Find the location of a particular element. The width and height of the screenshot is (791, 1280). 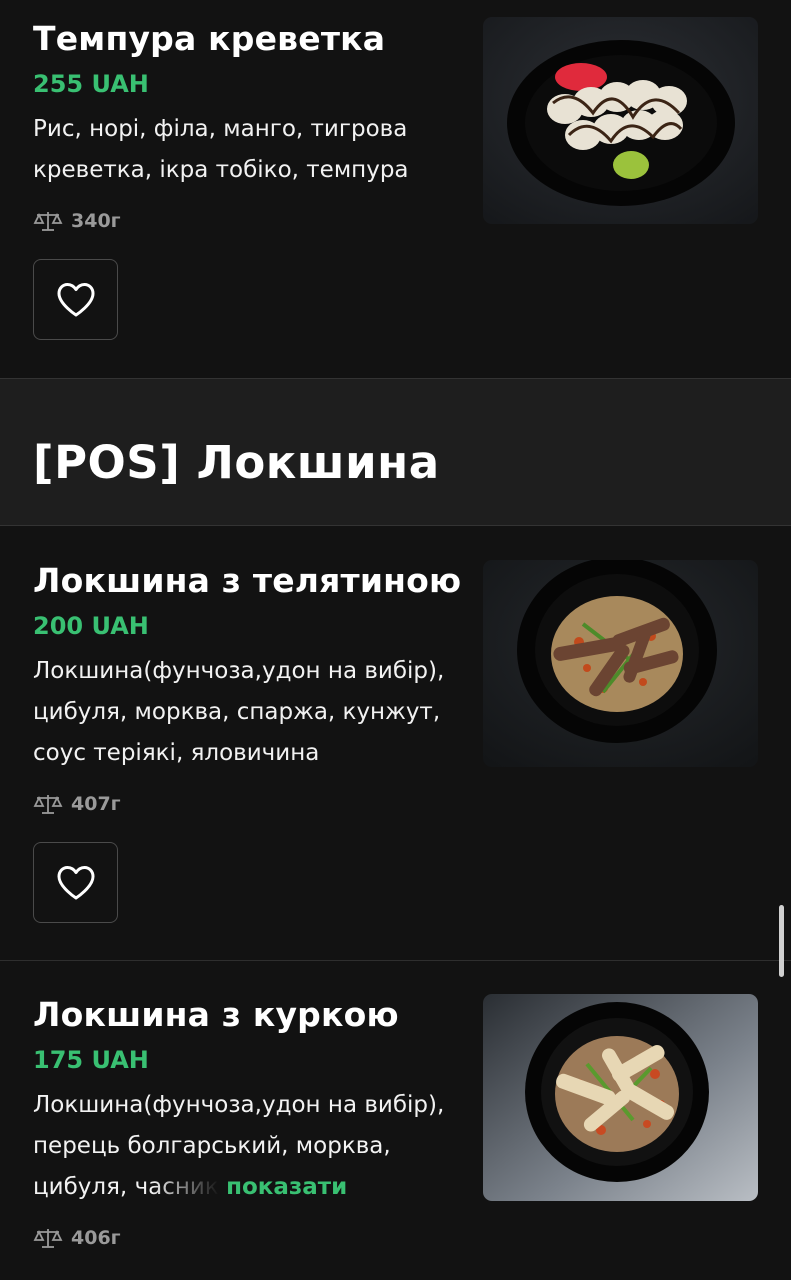

item-price: 200 UAH is located at coordinates (91, 626).